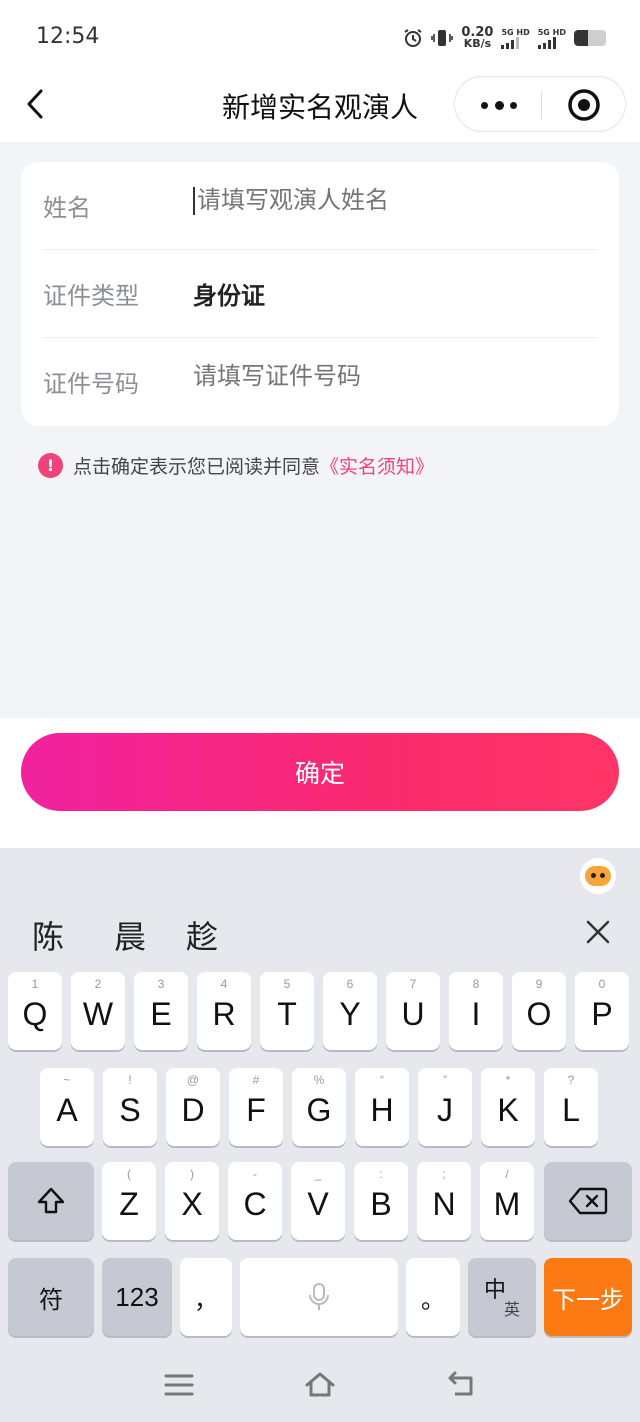  I want to click on confirm-button: 确定, so click(320, 772).